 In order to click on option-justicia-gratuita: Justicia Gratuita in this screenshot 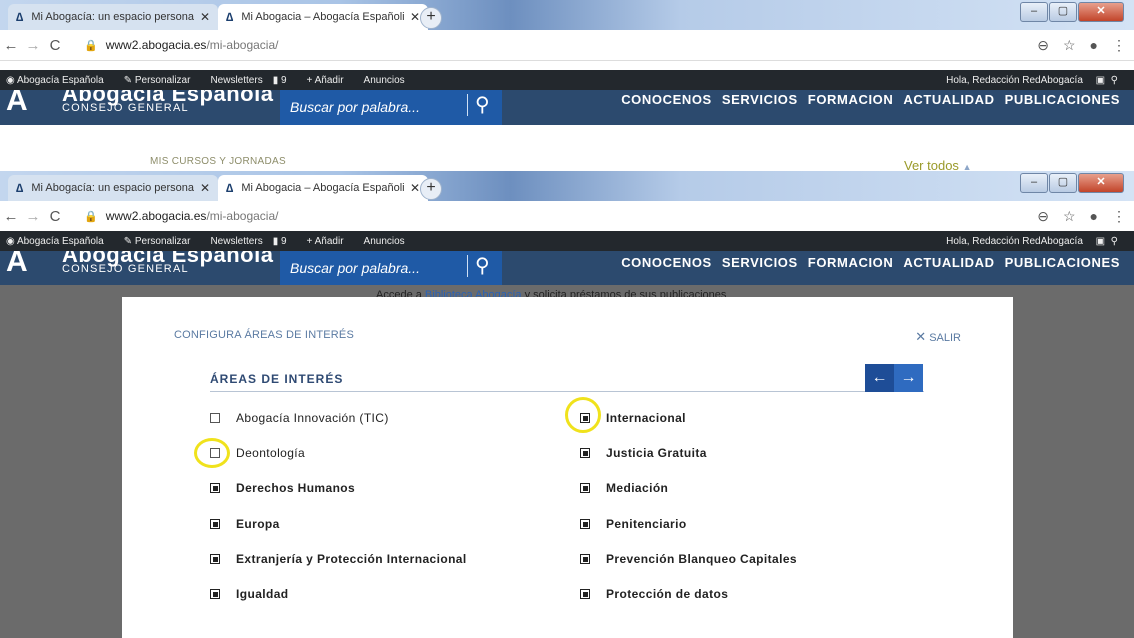, I will do `click(643, 453)`.